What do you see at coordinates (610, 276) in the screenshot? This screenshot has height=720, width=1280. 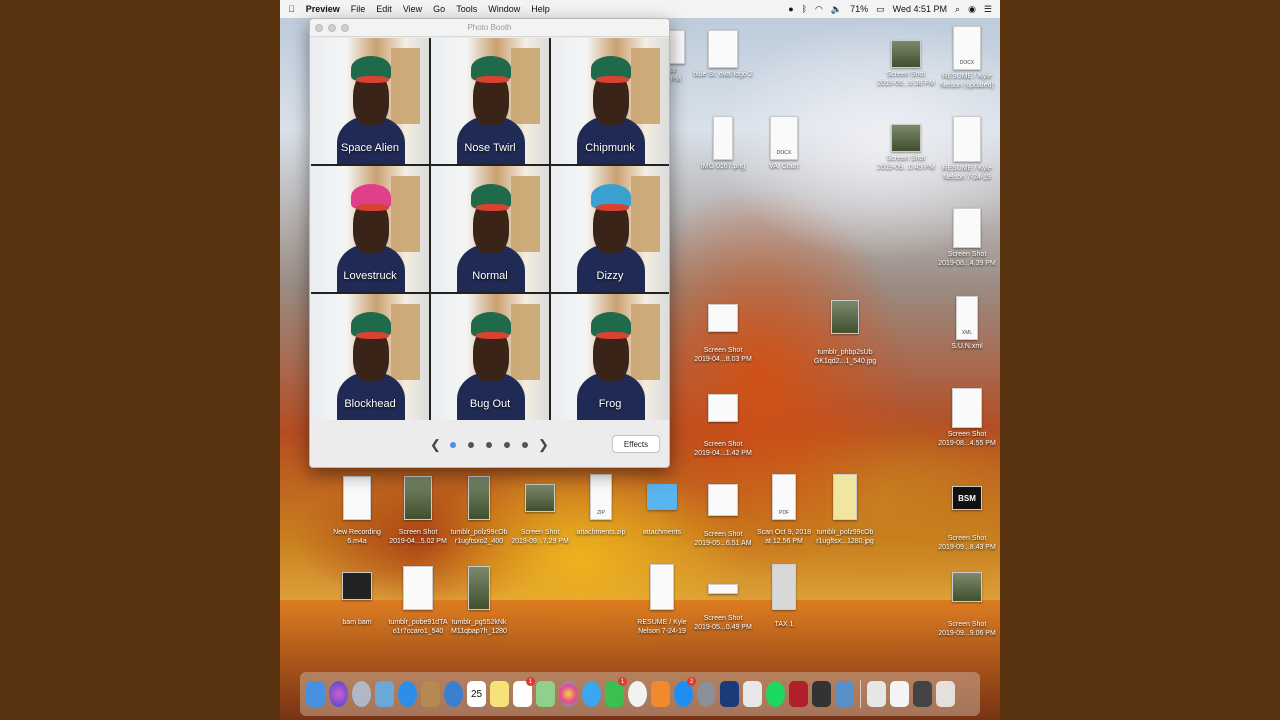 I see `effect-label: Dizzy` at bounding box center [610, 276].